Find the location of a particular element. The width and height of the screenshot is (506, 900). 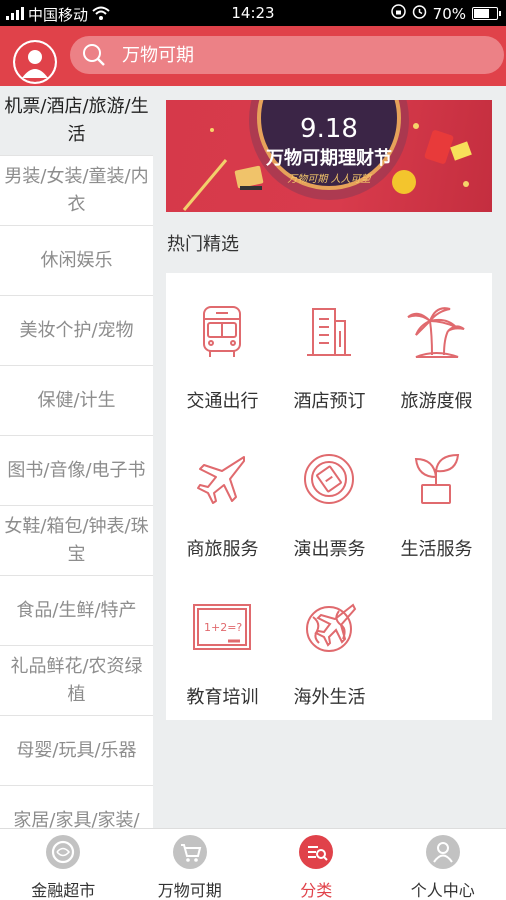

tab-label: 万物可期 is located at coordinates (189, 890).